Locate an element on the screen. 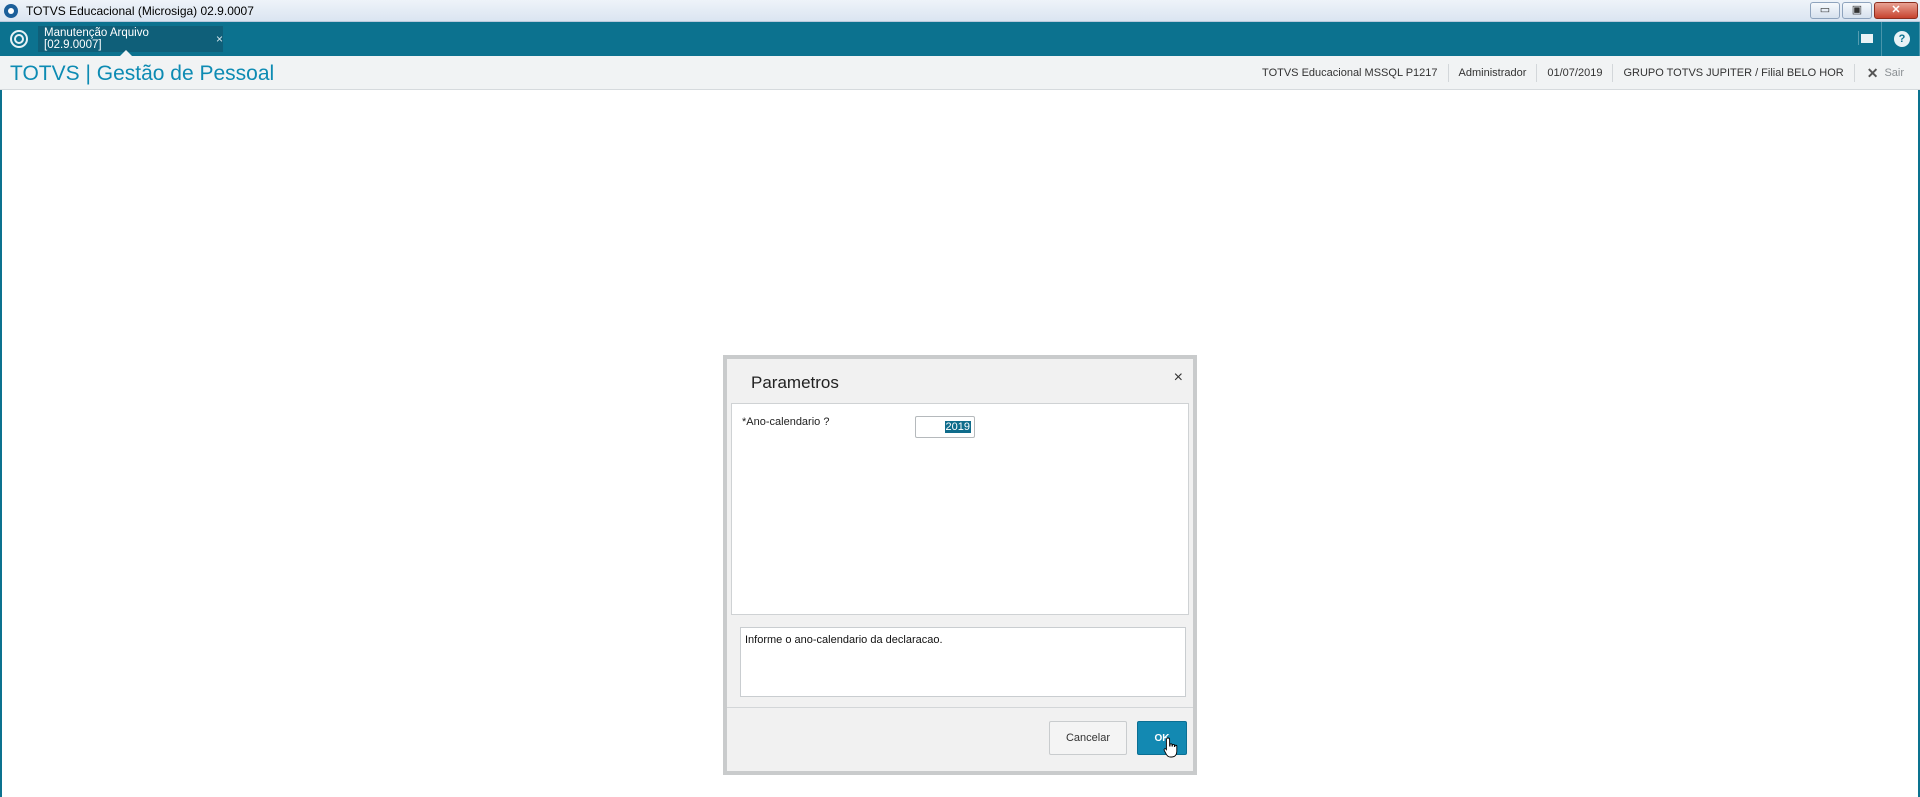  ok-button: OK is located at coordinates (1162, 738).